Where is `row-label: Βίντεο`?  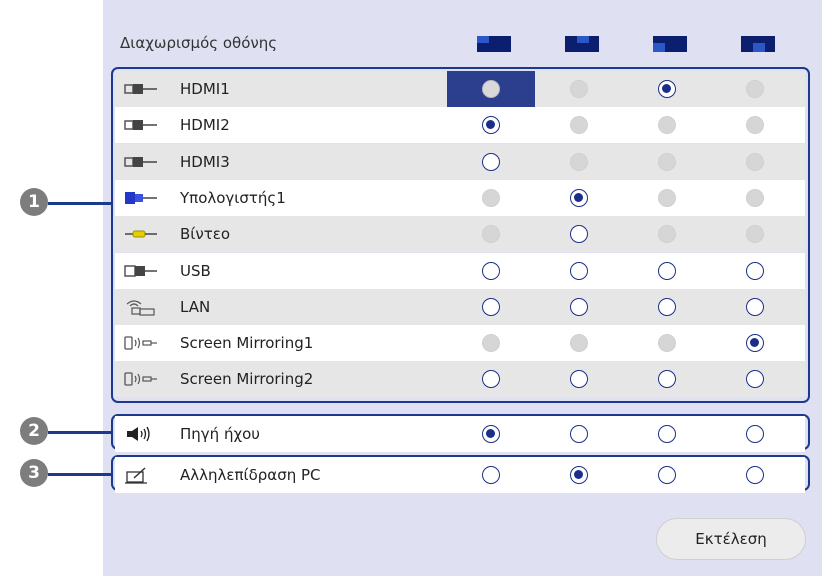 row-label: Βίντεο is located at coordinates (205, 234).